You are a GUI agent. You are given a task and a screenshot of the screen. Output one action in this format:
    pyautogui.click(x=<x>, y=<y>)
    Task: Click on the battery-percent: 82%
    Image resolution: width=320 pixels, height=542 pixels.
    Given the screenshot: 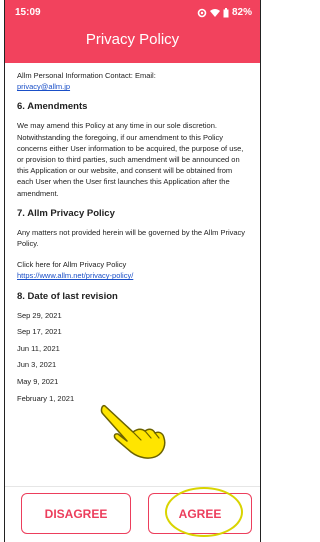 What is the action you would take?
    pyautogui.click(x=241, y=12)
    